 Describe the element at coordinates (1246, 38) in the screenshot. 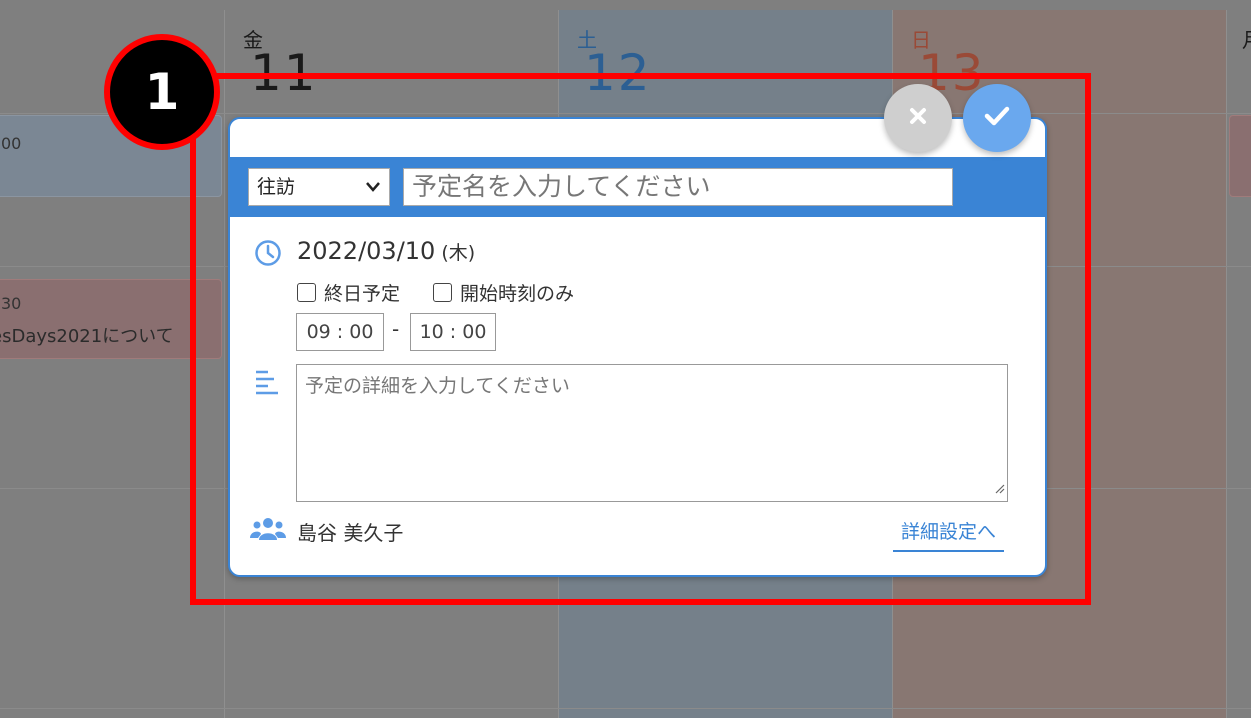

I see `day-label-mon: 月` at that location.